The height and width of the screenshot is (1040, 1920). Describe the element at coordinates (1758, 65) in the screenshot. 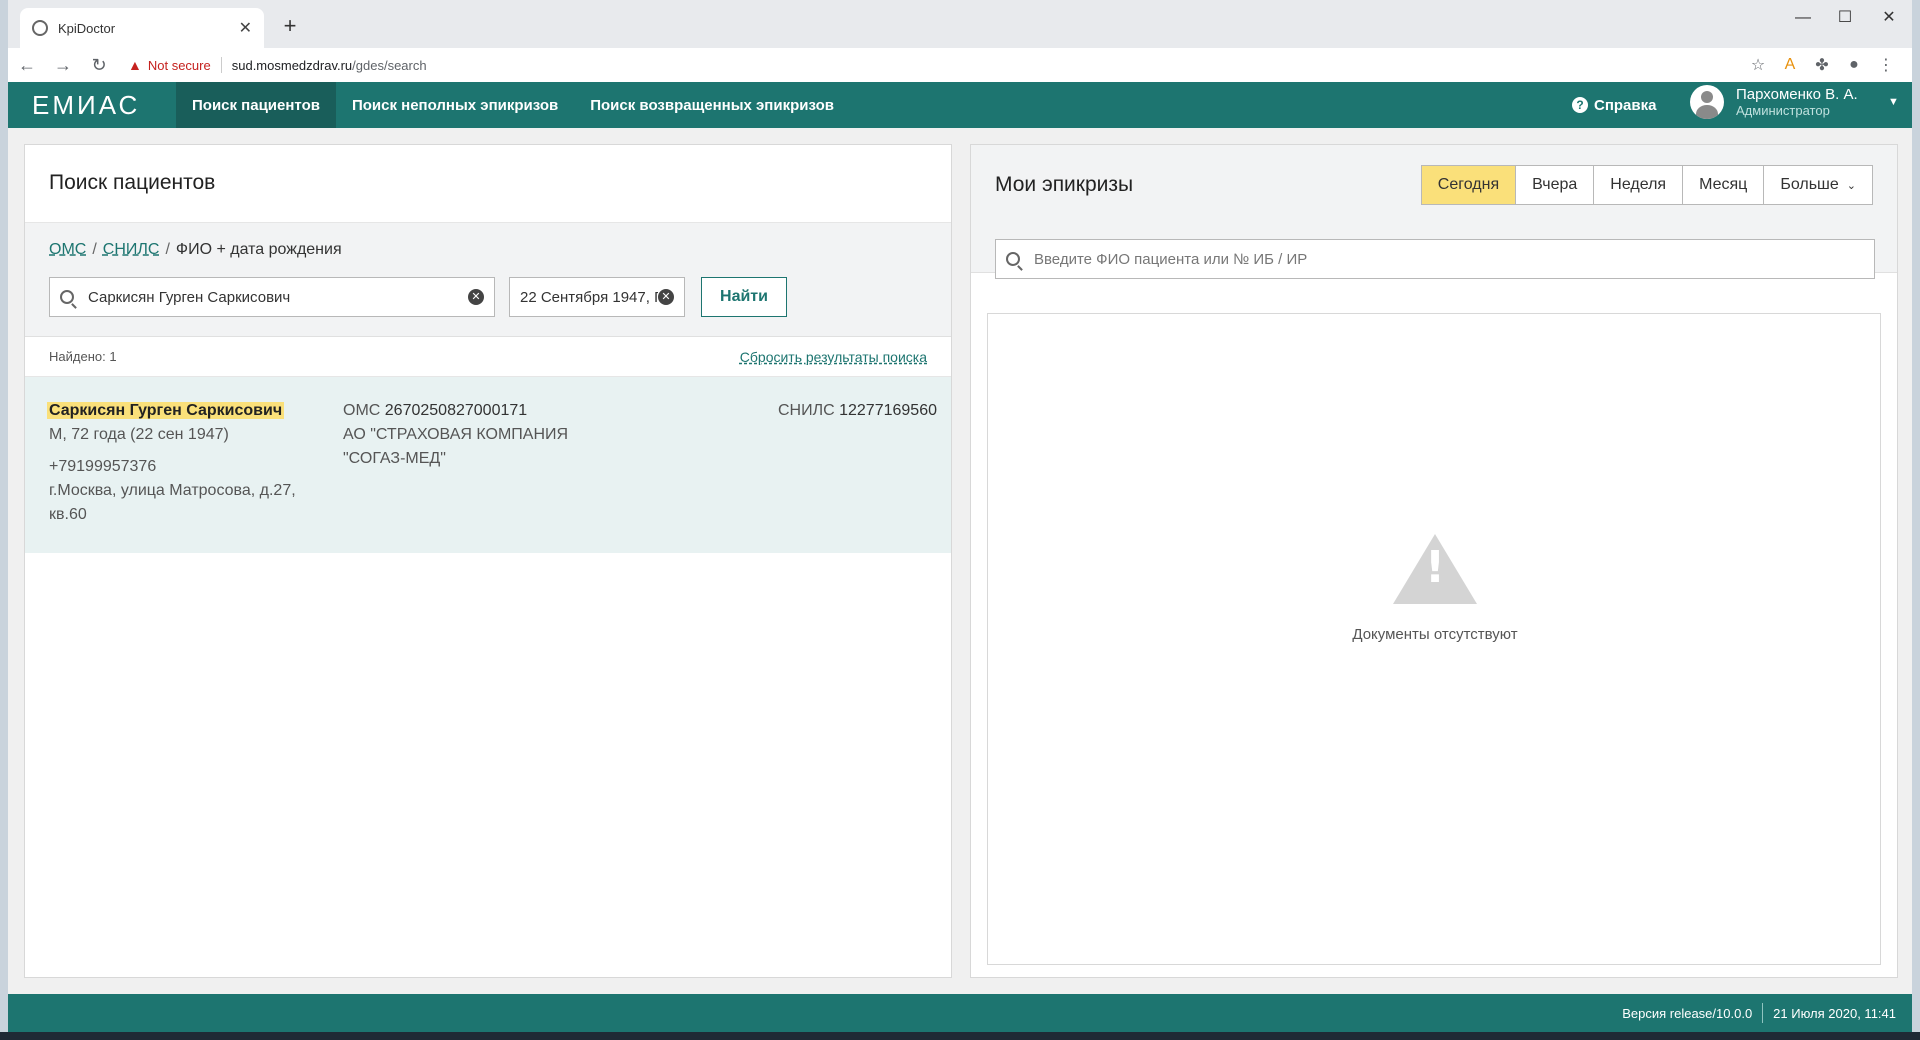

I see `star-icon: ☆` at that location.